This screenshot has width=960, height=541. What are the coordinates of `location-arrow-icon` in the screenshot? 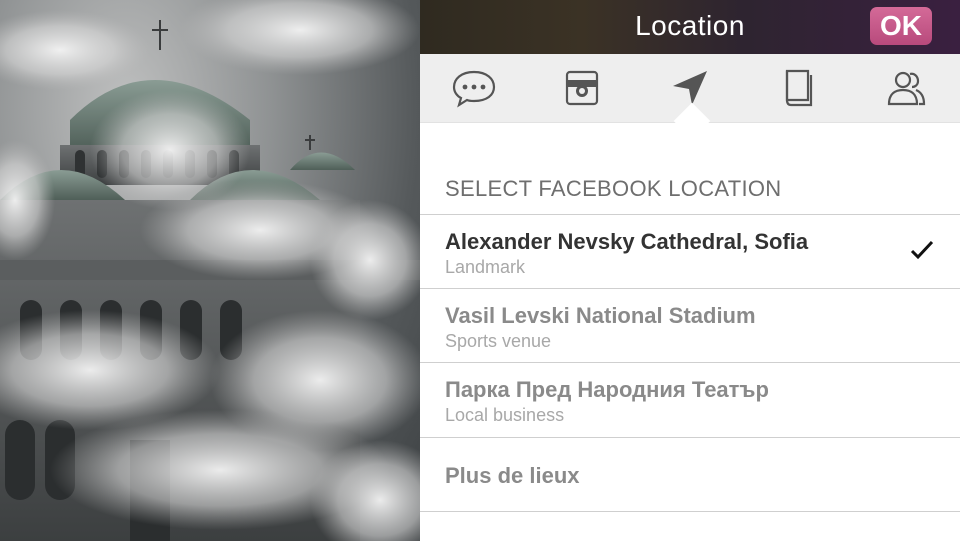 It's located at (690, 88).